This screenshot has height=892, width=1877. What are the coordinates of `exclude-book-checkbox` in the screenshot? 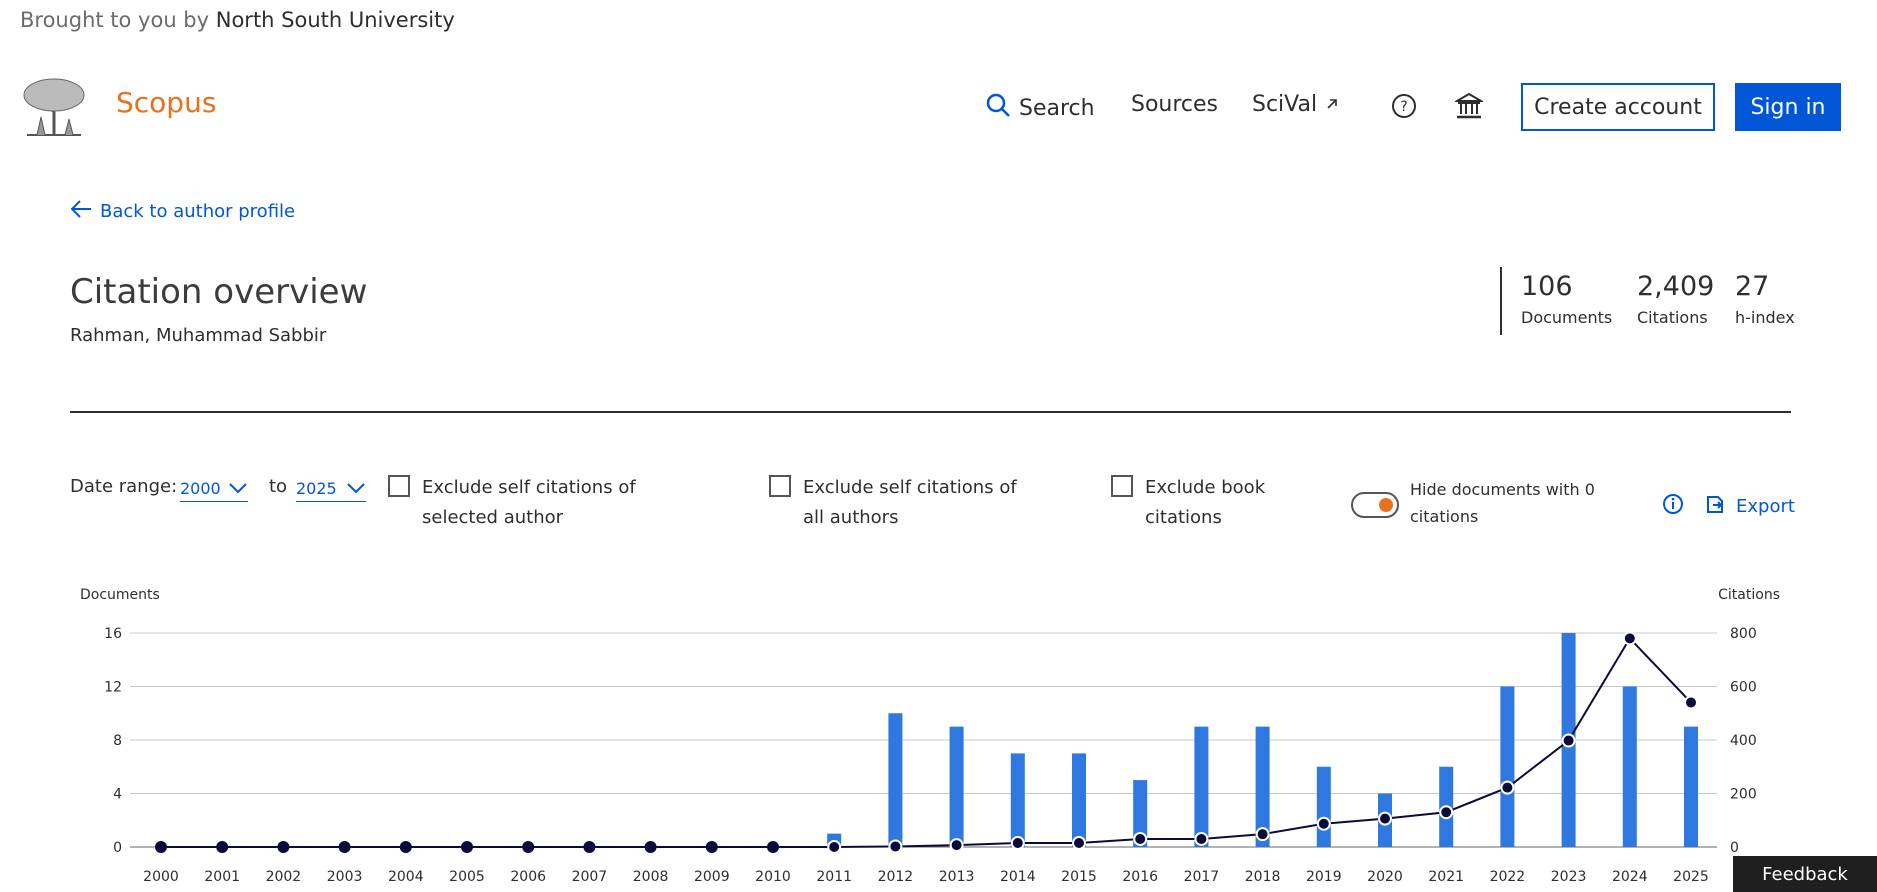 It's located at (1122, 486).